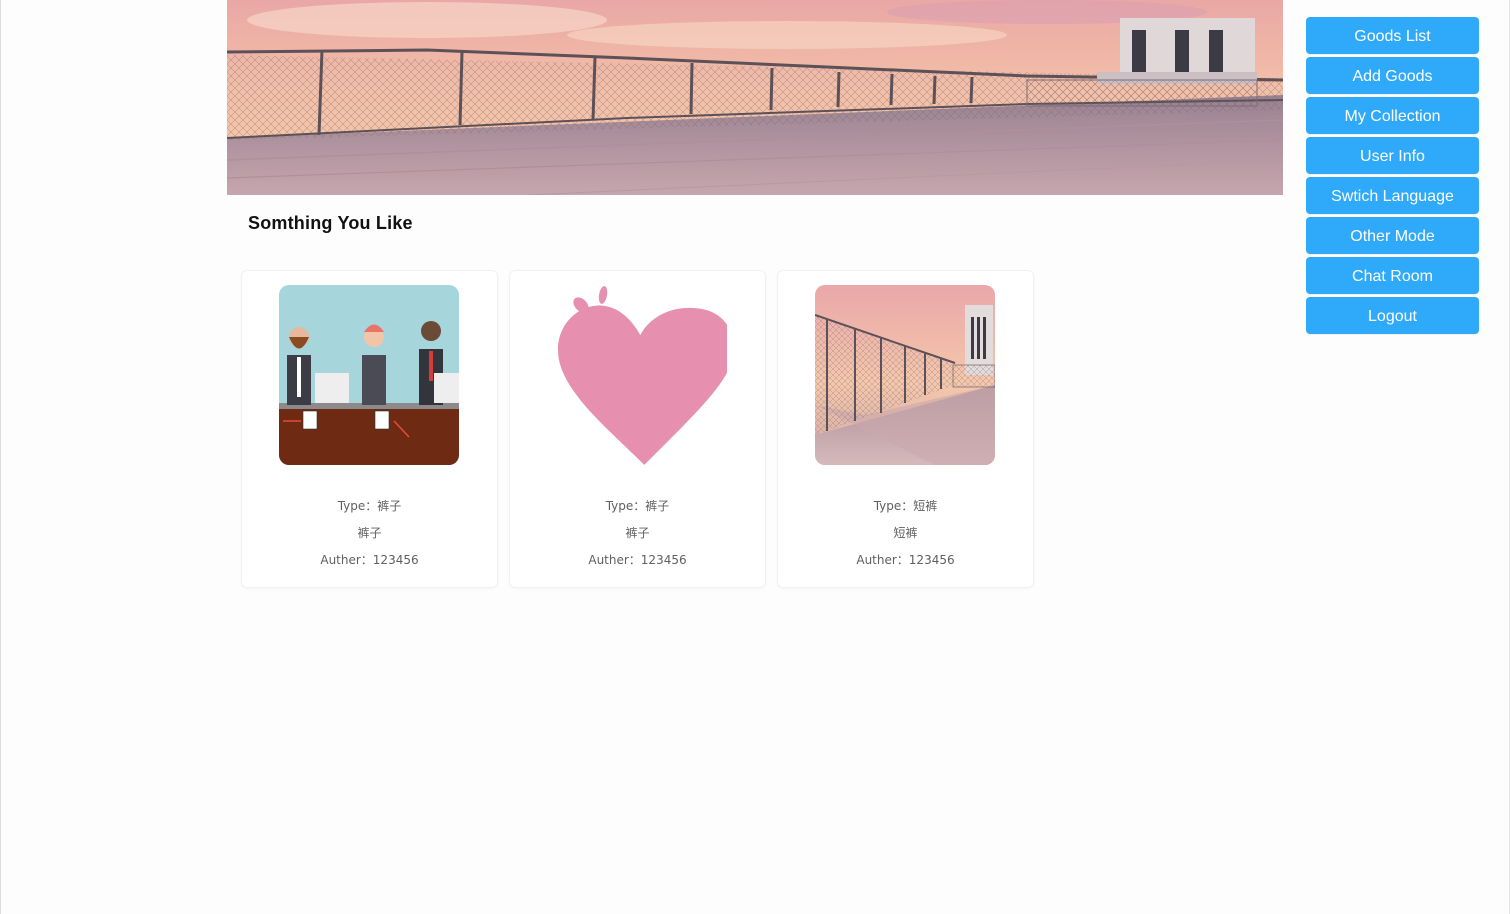  Describe the element at coordinates (905, 375) in the screenshot. I see `product-image-rooftop` at that location.